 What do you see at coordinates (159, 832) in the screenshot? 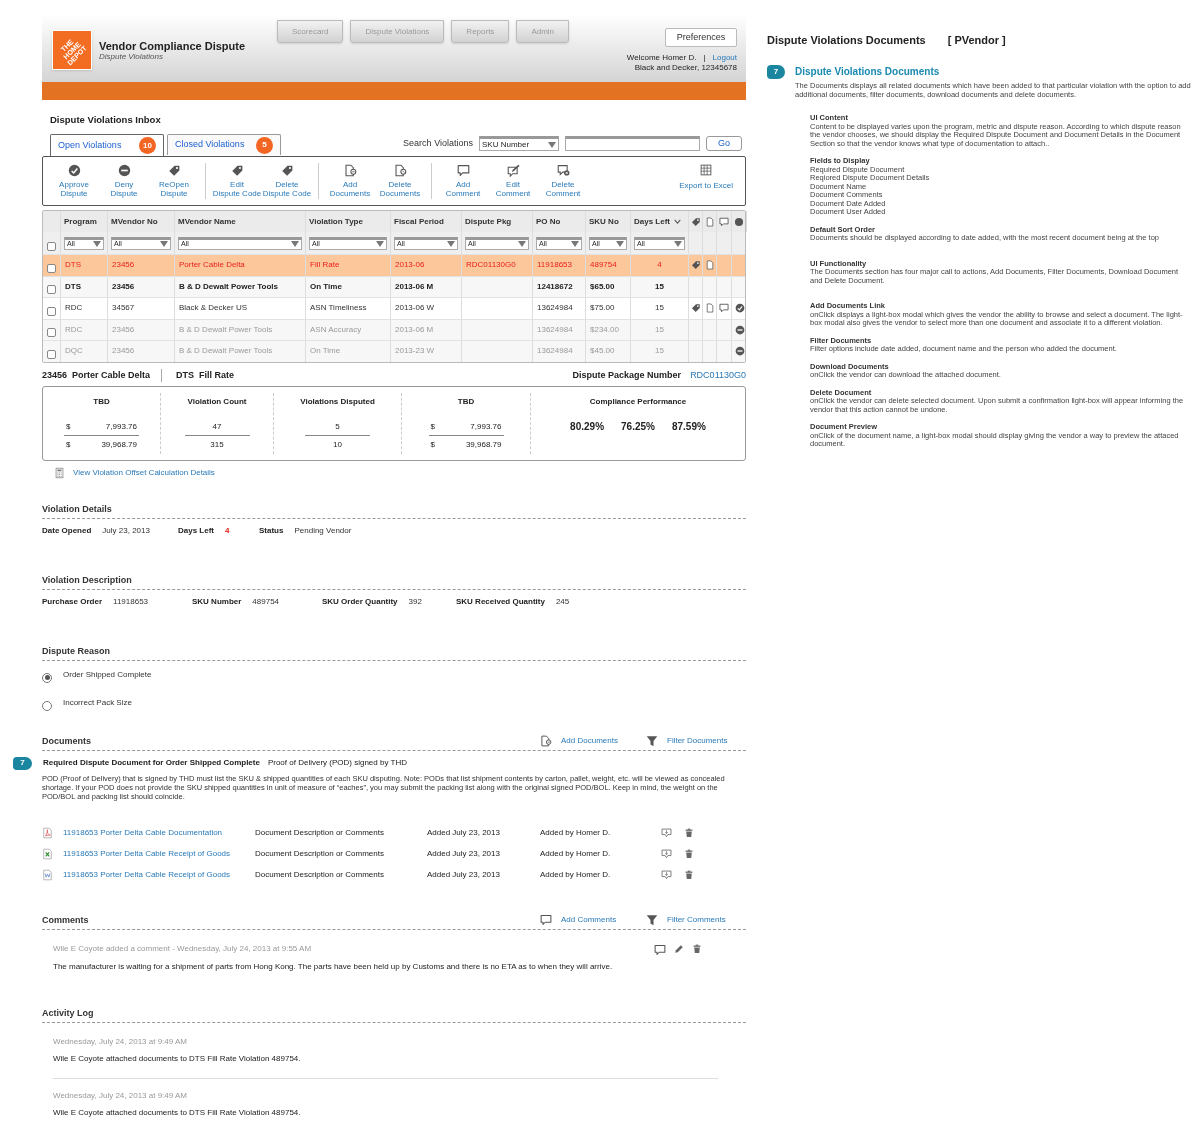
I see `document-link: 11918653 Porter Delta Cable Documentation` at bounding box center [159, 832].